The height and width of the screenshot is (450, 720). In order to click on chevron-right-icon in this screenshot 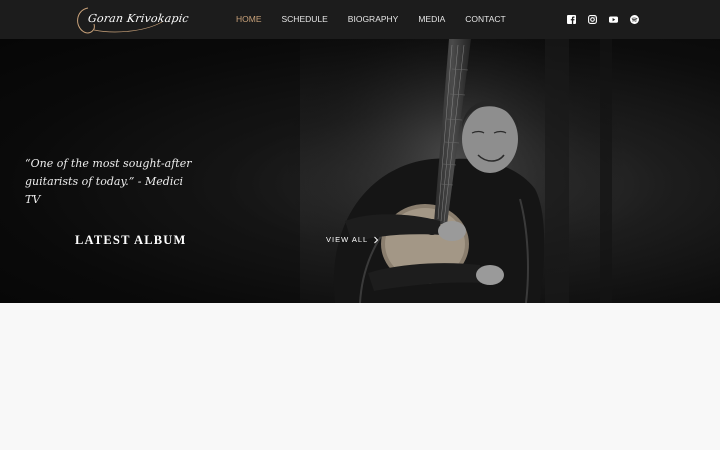, I will do `click(376, 240)`.